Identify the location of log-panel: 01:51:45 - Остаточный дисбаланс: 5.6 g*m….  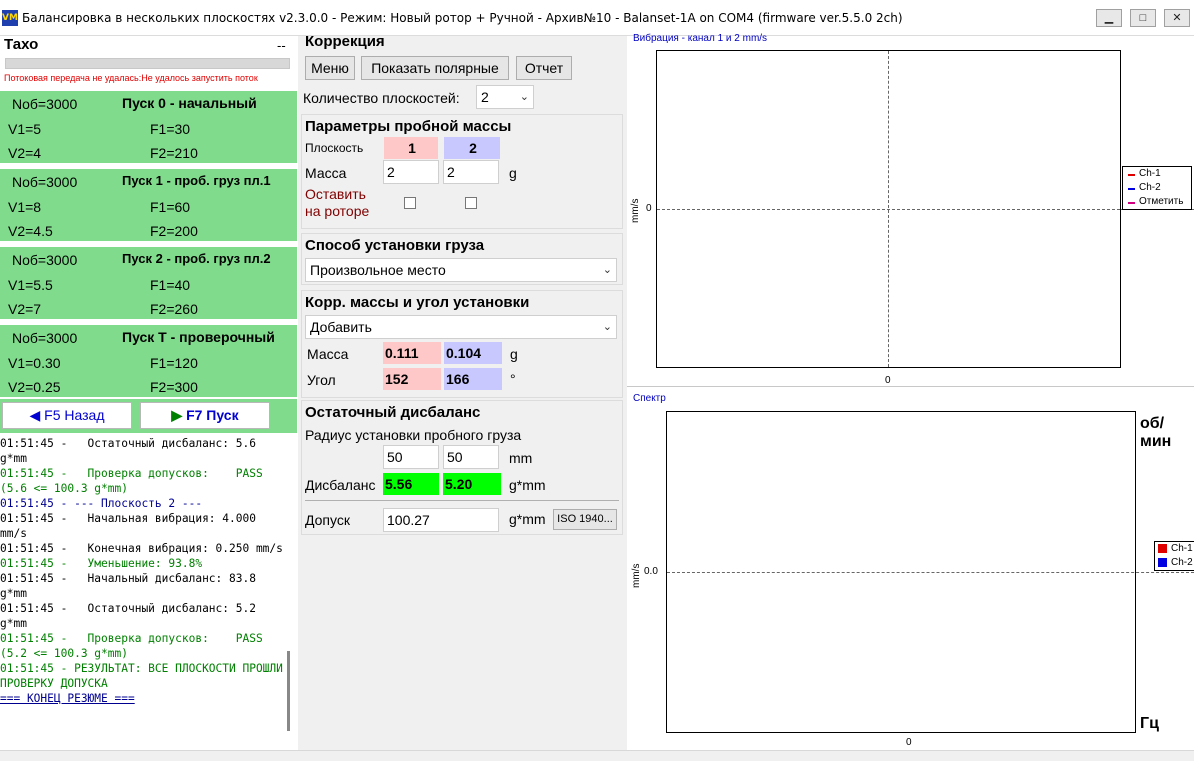
(142, 592).